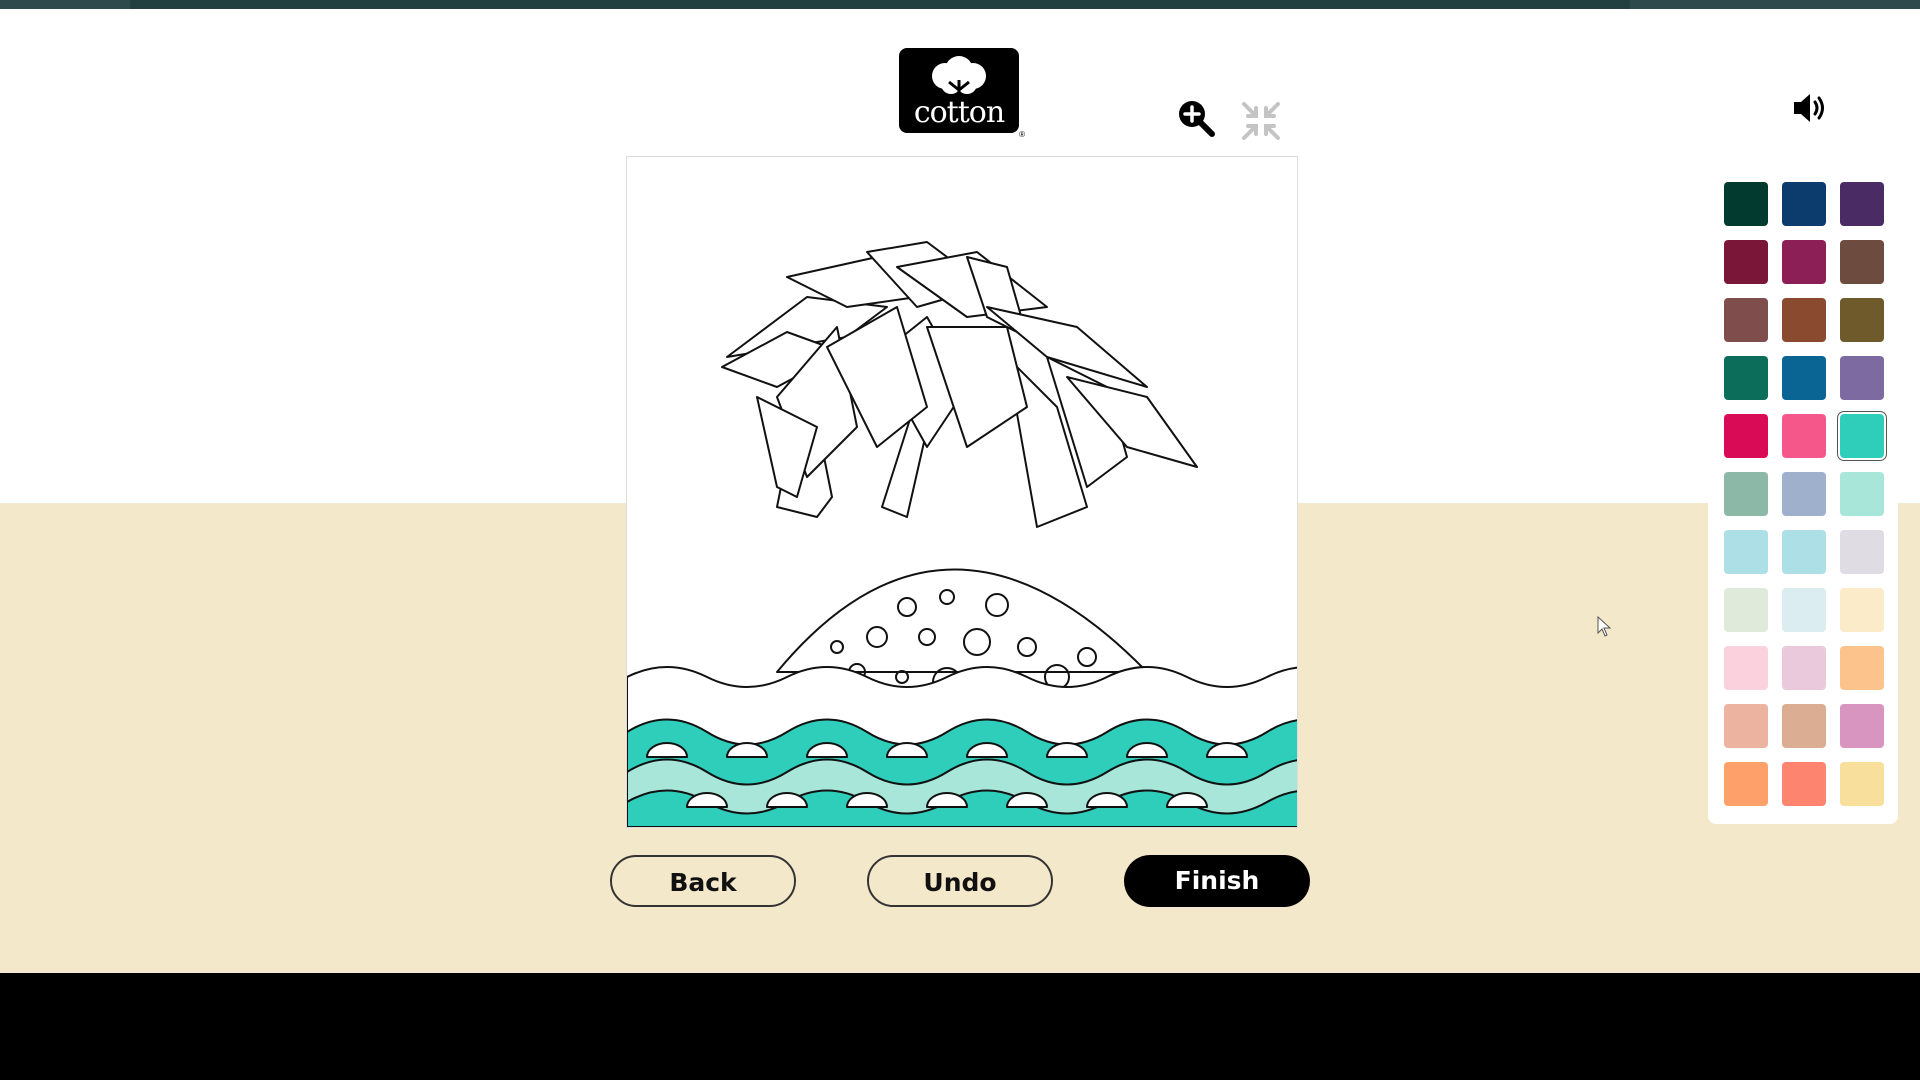 Image resolution: width=1920 pixels, height=1080 pixels. What do you see at coordinates (960, 881) in the screenshot?
I see `undo-button: Undo` at bounding box center [960, 881].